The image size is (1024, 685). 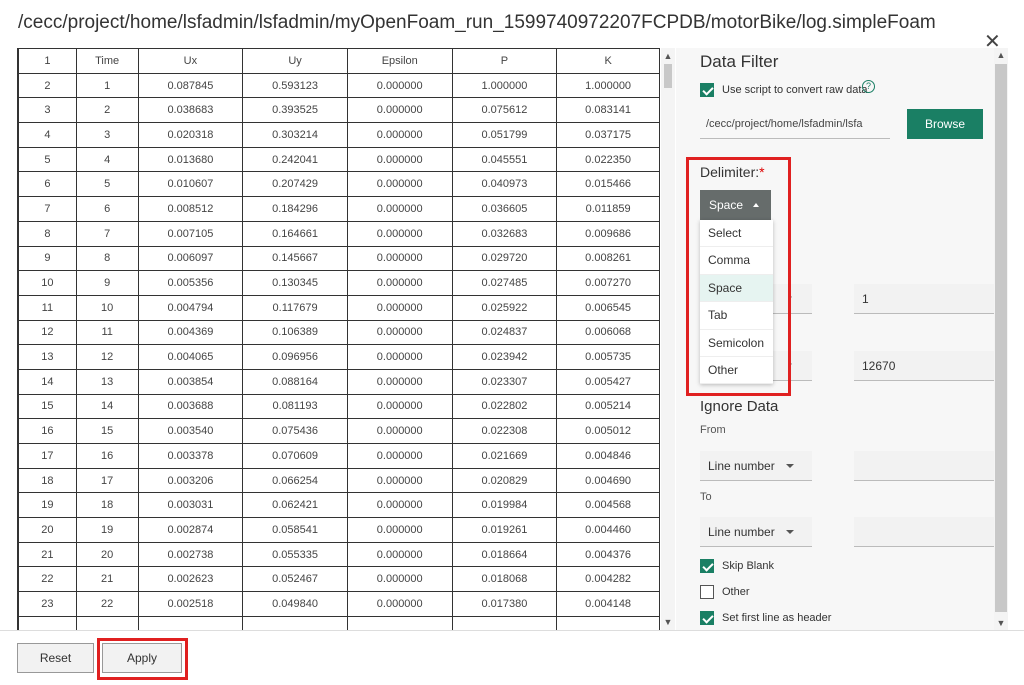 I want to click on panel-scrollbar: ▲ ▼, so click(x=1001, y=339).